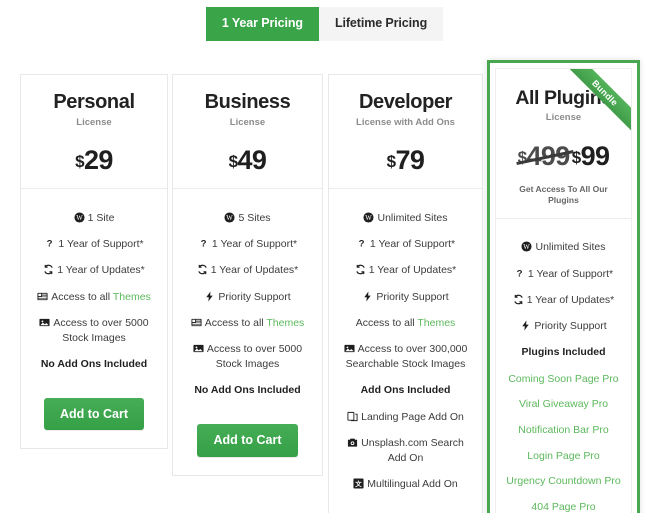 The height and width of the screenshot is (513, 649). What do you see at coordinates (548, 155) in the screenshot?
I see `price-amount-original: 499` at bounding box center [548, 155].